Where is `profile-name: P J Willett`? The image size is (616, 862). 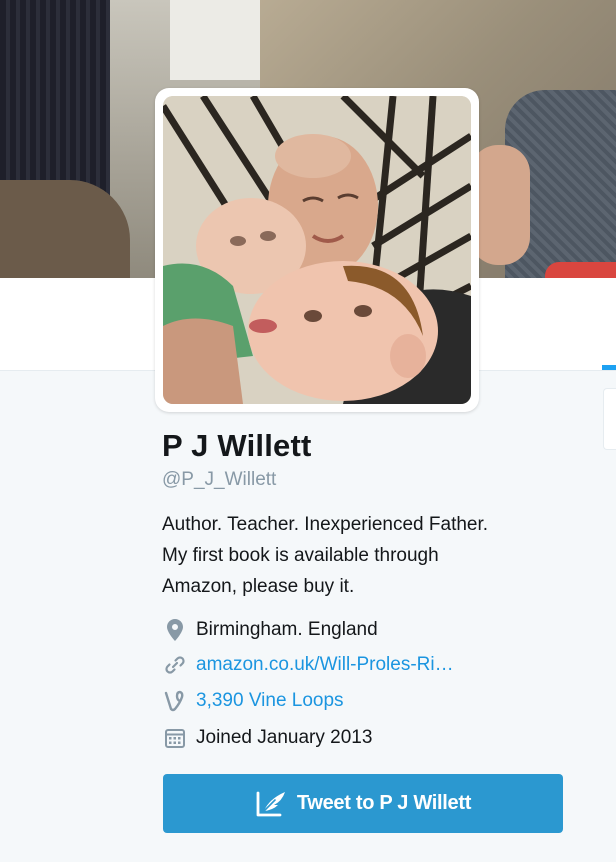
profile-name: P J Willett is located at coordinates (237, 446).